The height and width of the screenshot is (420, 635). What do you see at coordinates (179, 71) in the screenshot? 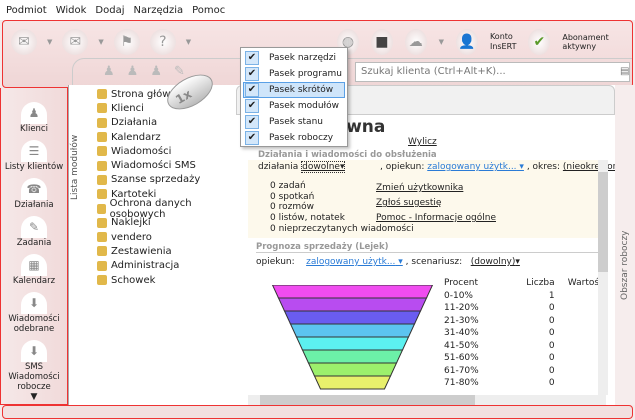
I see `tool-icon: ✎` at bounding box center [179, 71].